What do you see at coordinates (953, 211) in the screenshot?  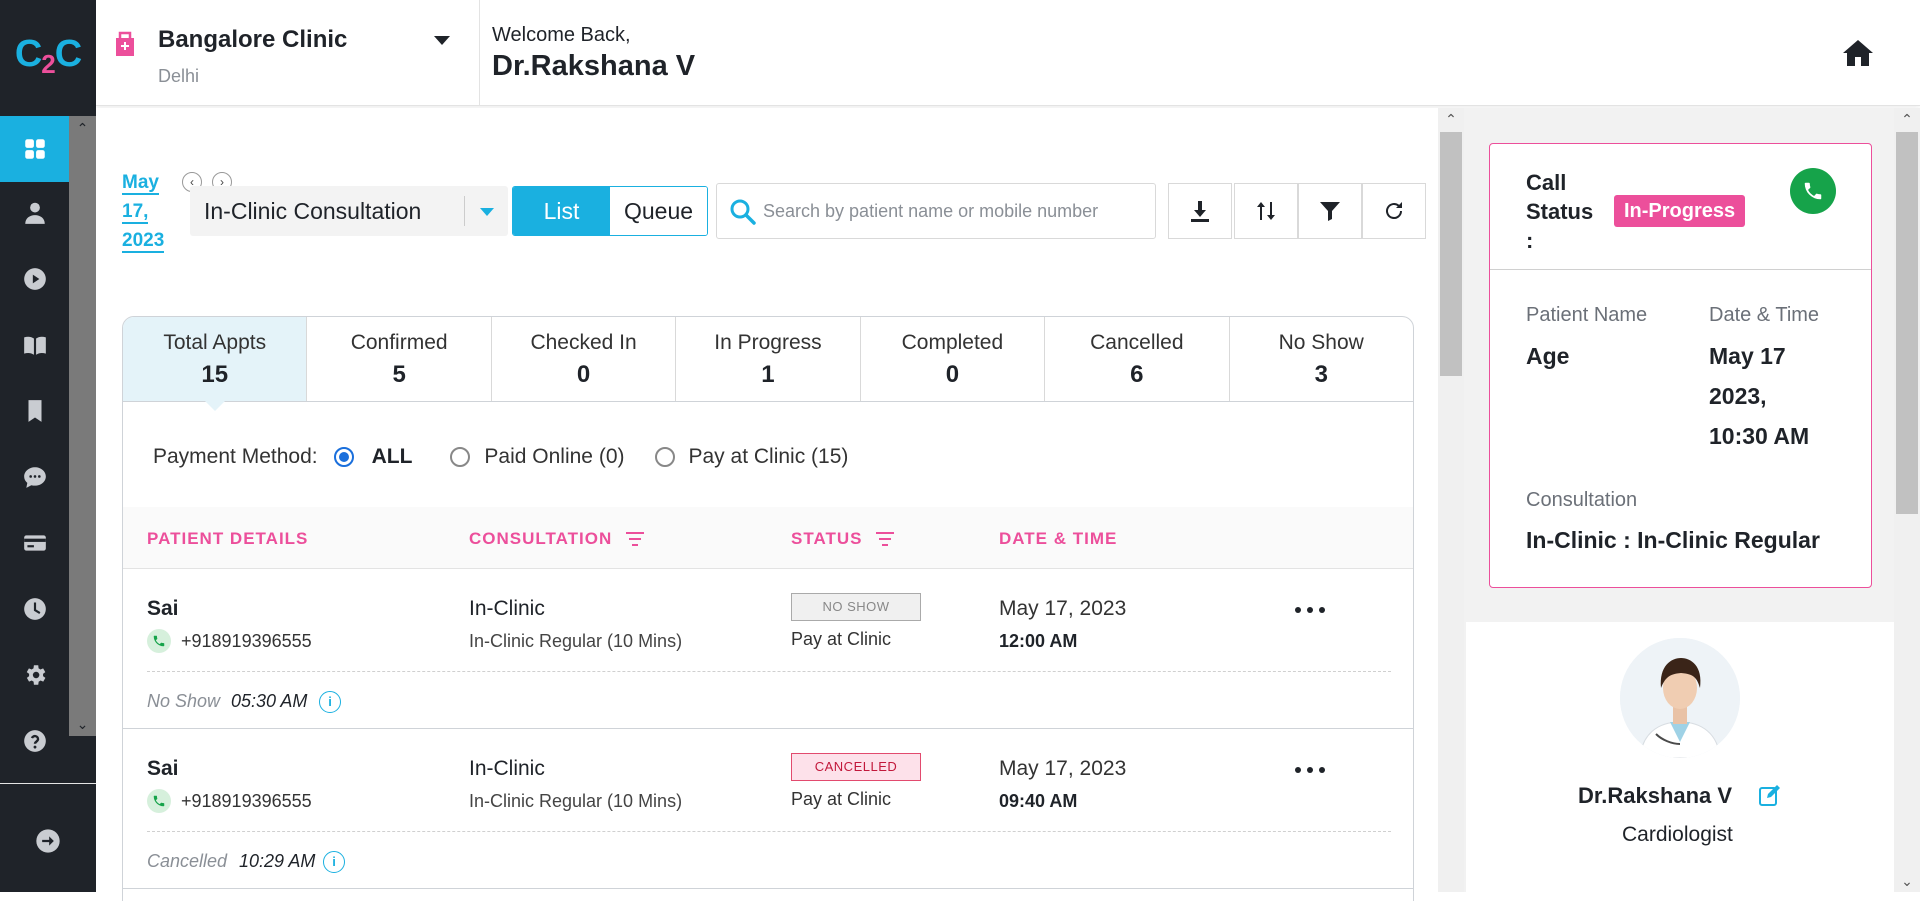 I see `search-input` at bounding box center [953, 211].